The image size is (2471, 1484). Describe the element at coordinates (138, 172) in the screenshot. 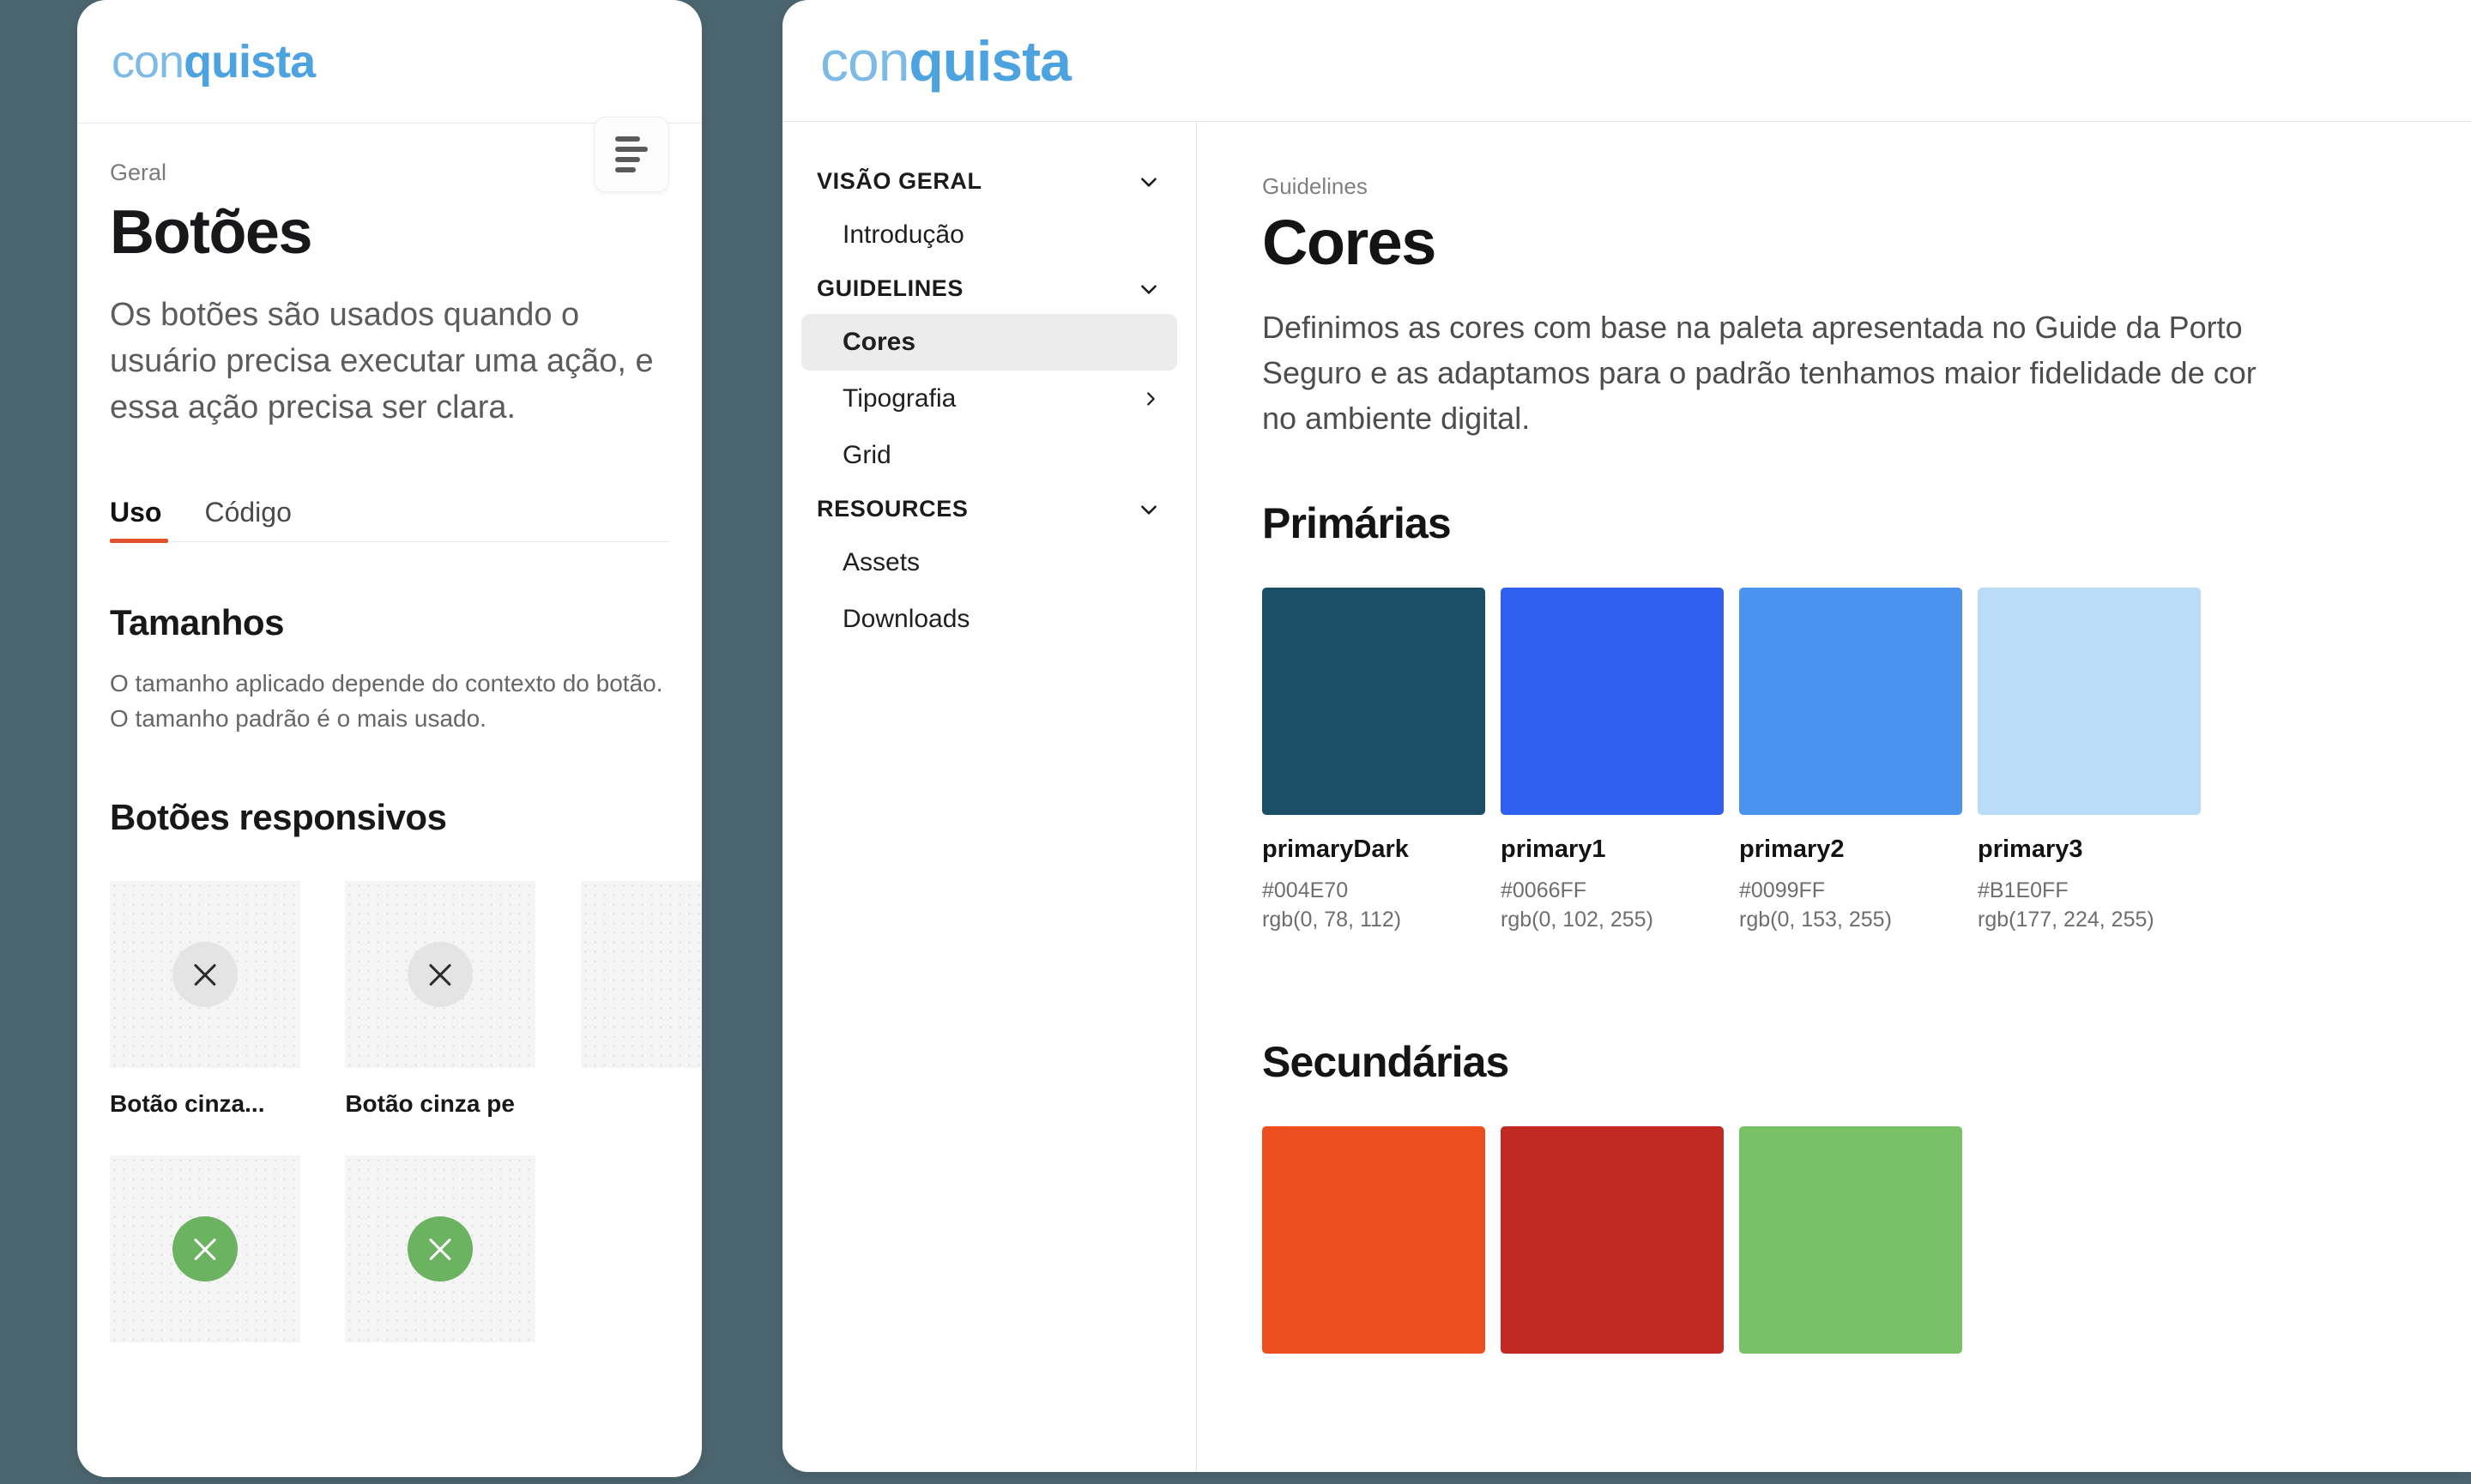

I see `mobile-eyebrow: Geral` at that location.